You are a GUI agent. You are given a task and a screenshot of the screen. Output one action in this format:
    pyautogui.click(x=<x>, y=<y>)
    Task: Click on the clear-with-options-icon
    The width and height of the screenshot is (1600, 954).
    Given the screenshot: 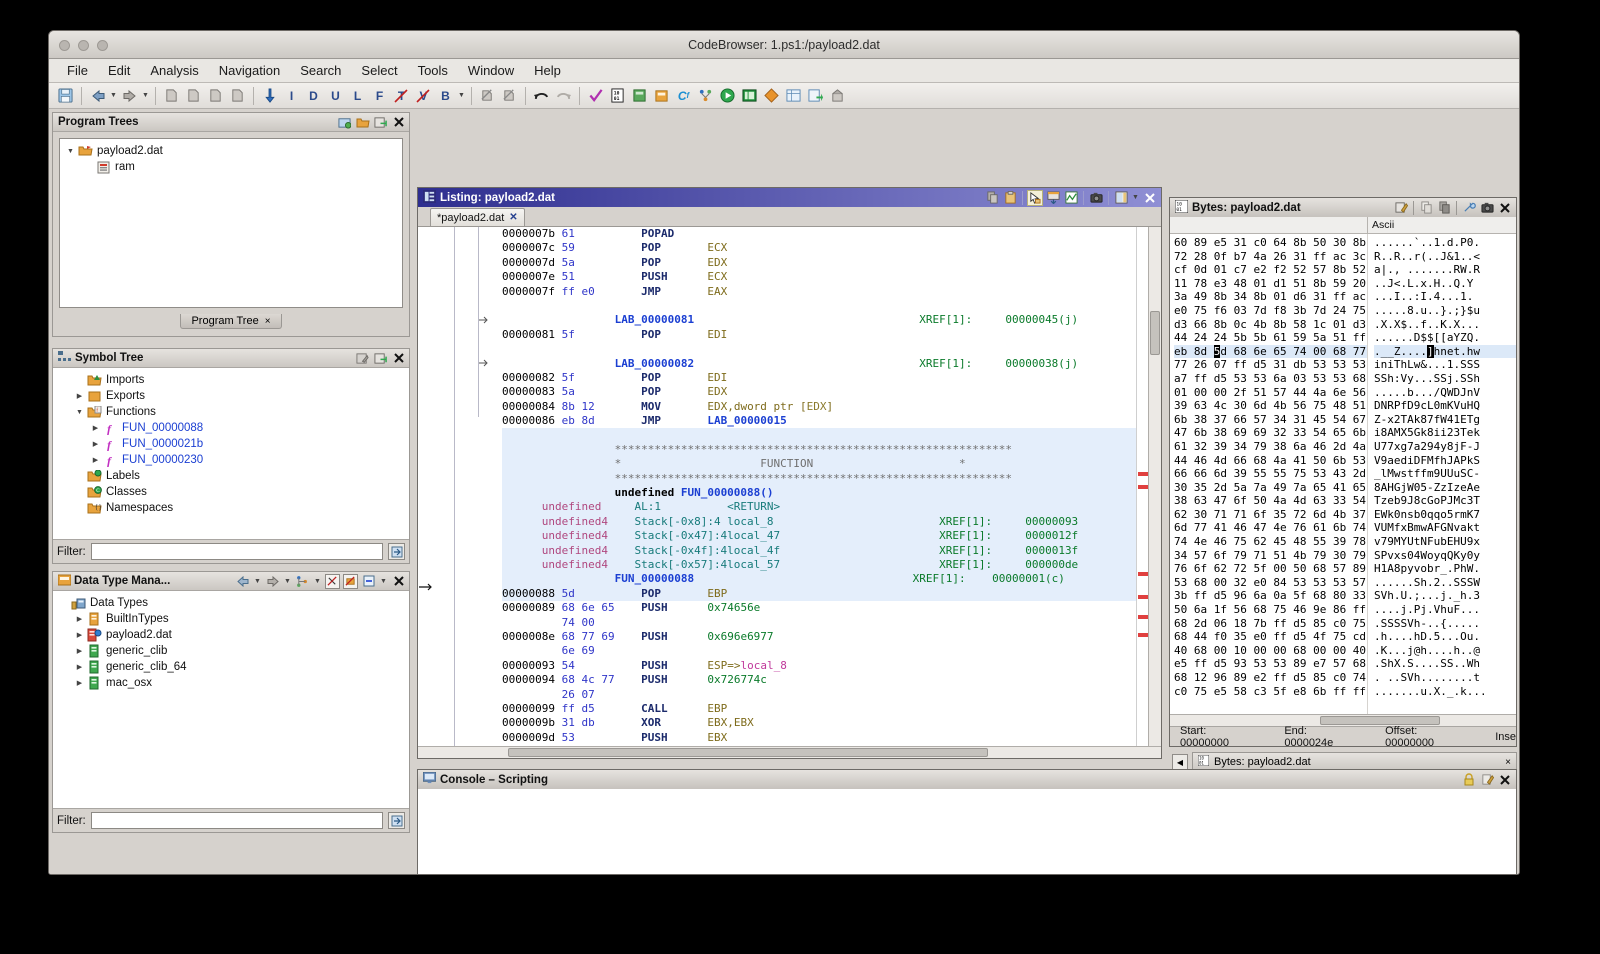 What is the action you would take?
    pyautogui.click(x=509, y=96)
    